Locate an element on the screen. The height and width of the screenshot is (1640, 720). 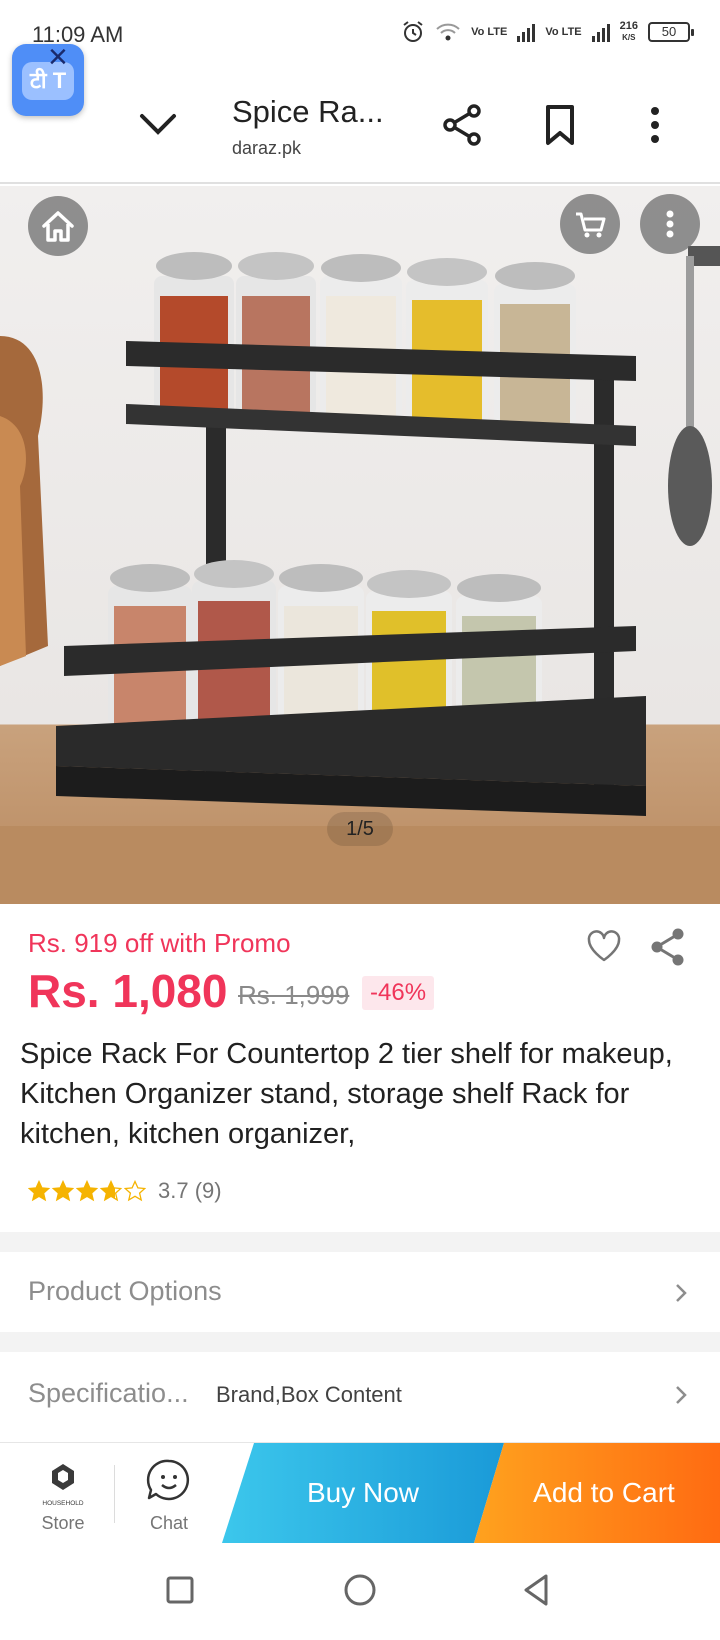
store-logo-icon: HOUSEHOLD is located at coordinates (63, 1485).